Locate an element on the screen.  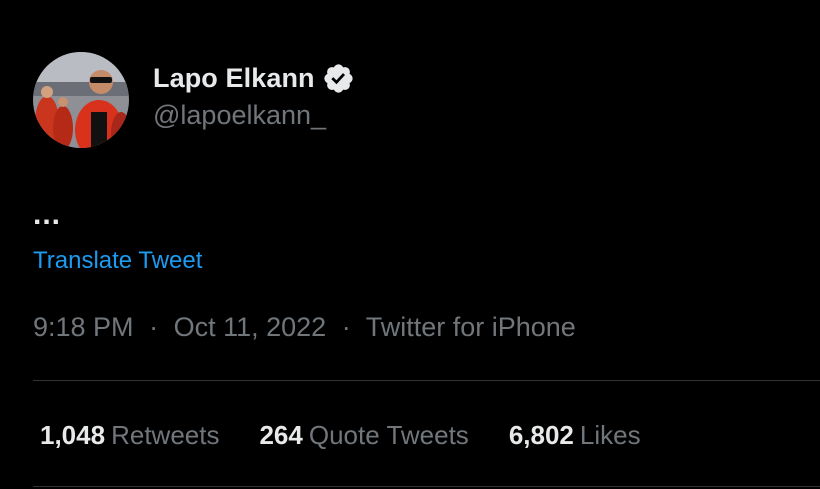
tweet-date: Oct 11, 2022 is located at coordinates (250, 327).